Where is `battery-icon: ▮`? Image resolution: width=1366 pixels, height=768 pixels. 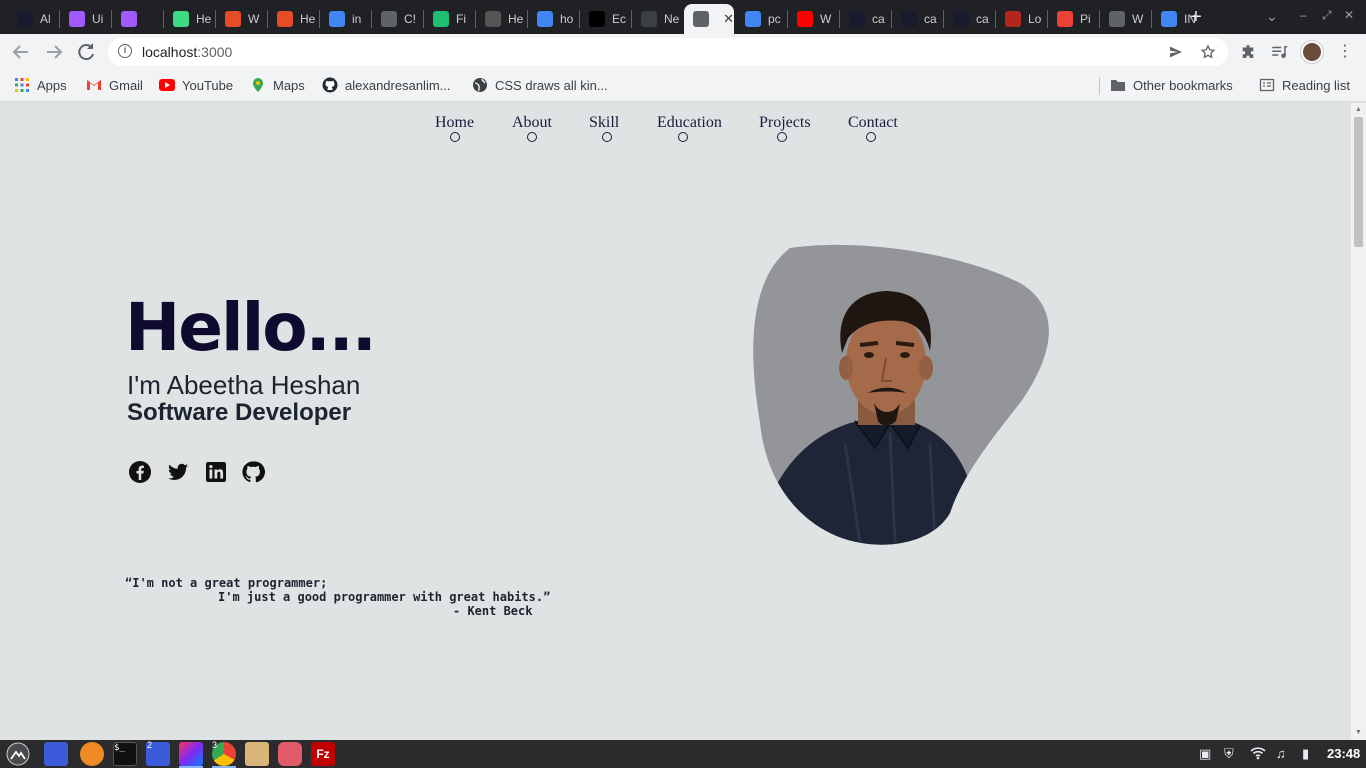 battery-icon: ▮ is located at coordinates (1305, 754).